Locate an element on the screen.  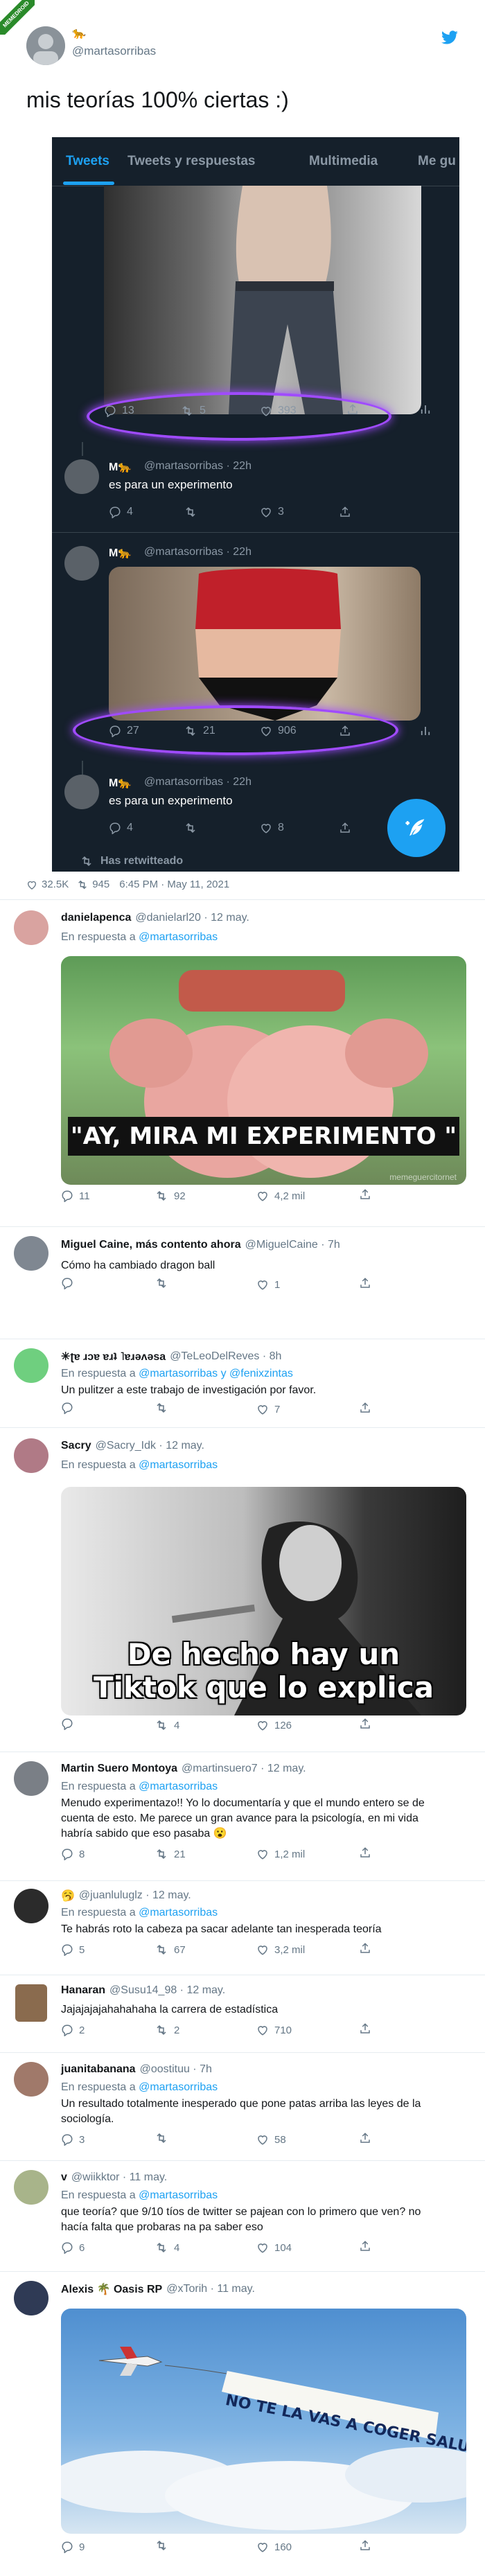
like-button: 104 is located at coordinates (274, 2247).